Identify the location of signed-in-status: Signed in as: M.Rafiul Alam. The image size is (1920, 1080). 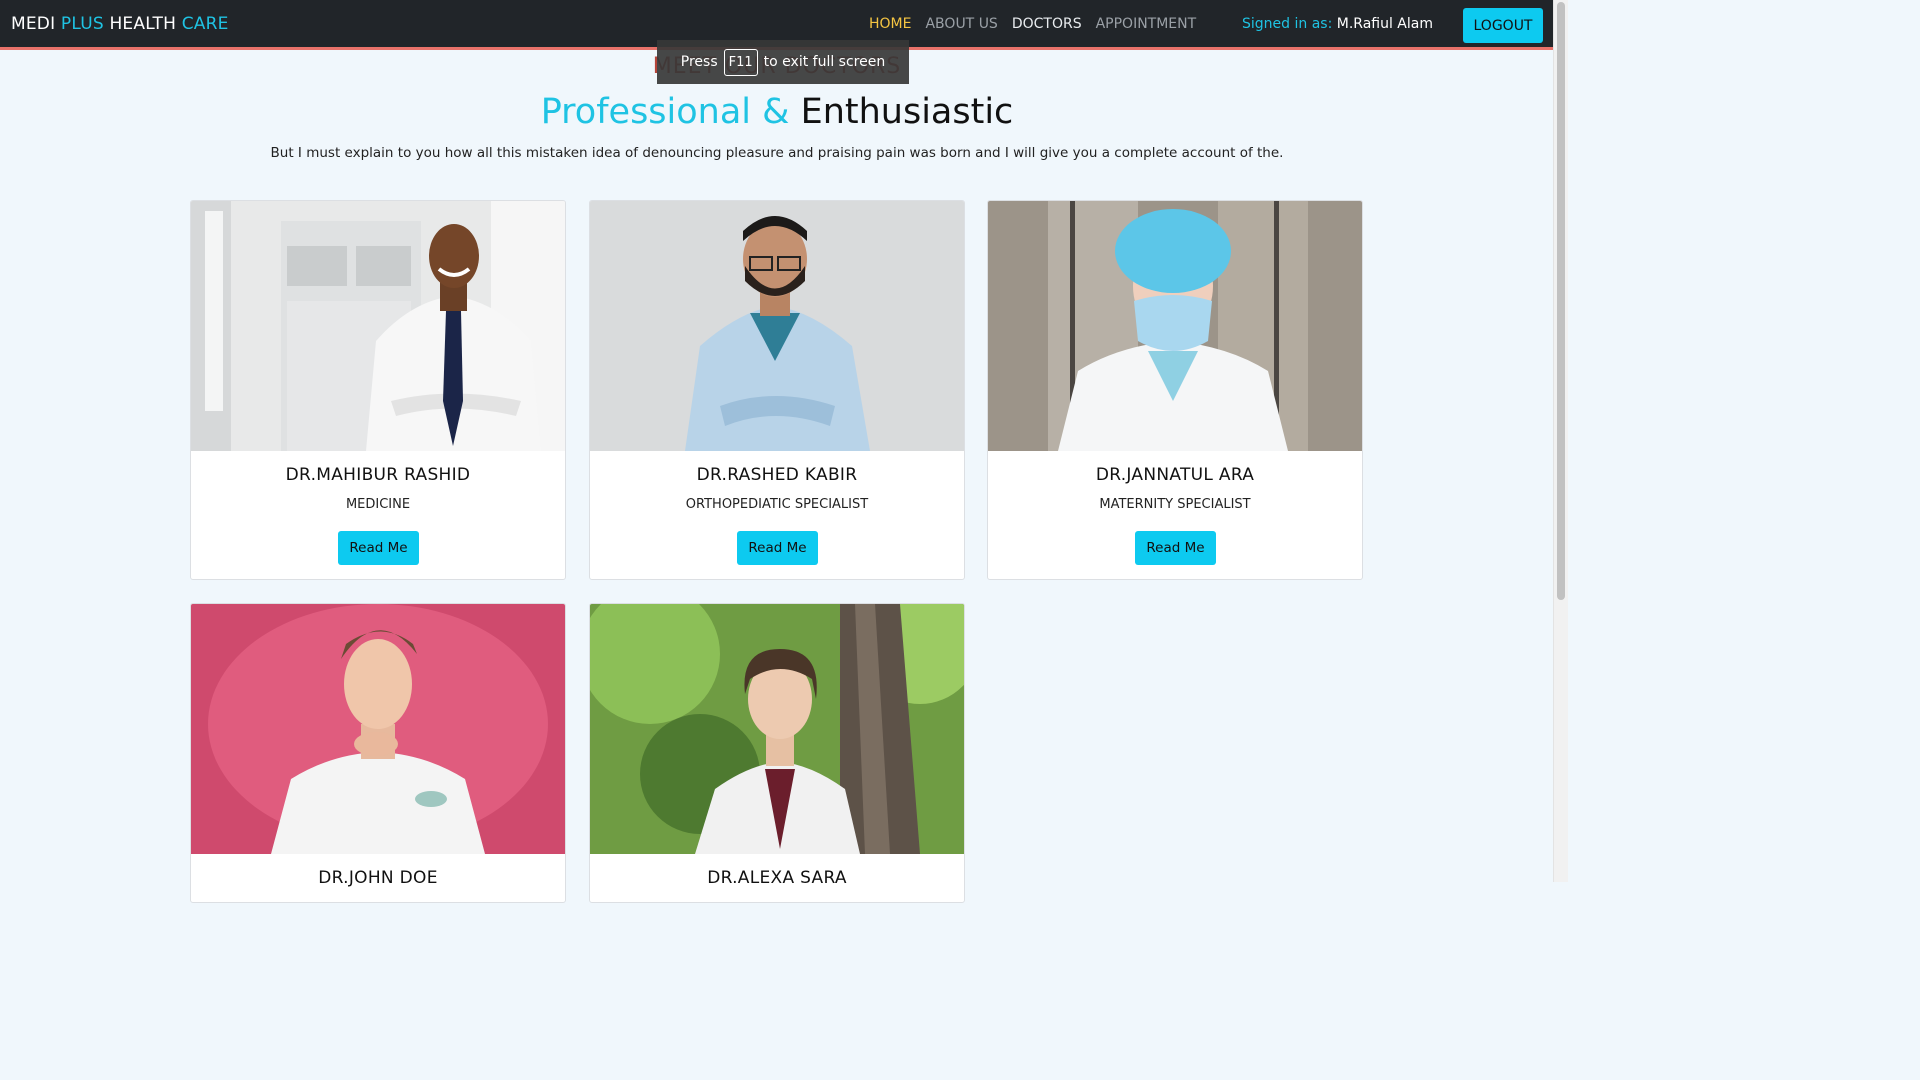
(1337, 24).